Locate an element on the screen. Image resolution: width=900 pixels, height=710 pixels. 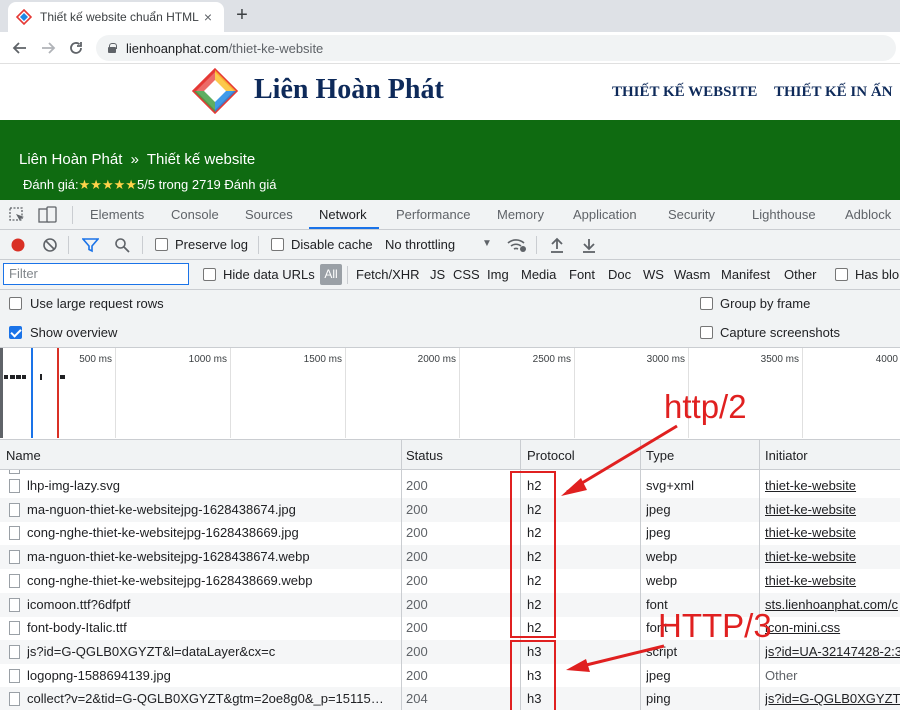
large-rows-checkbox is located at coordinates (15, 303).